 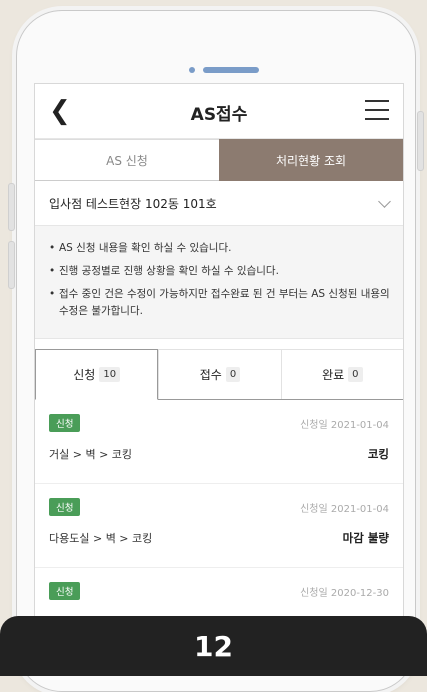 What do you see at coordinates (210, 375) in the screenshot?
I see `tab-label: 접수` at bounding box center [210, 375].